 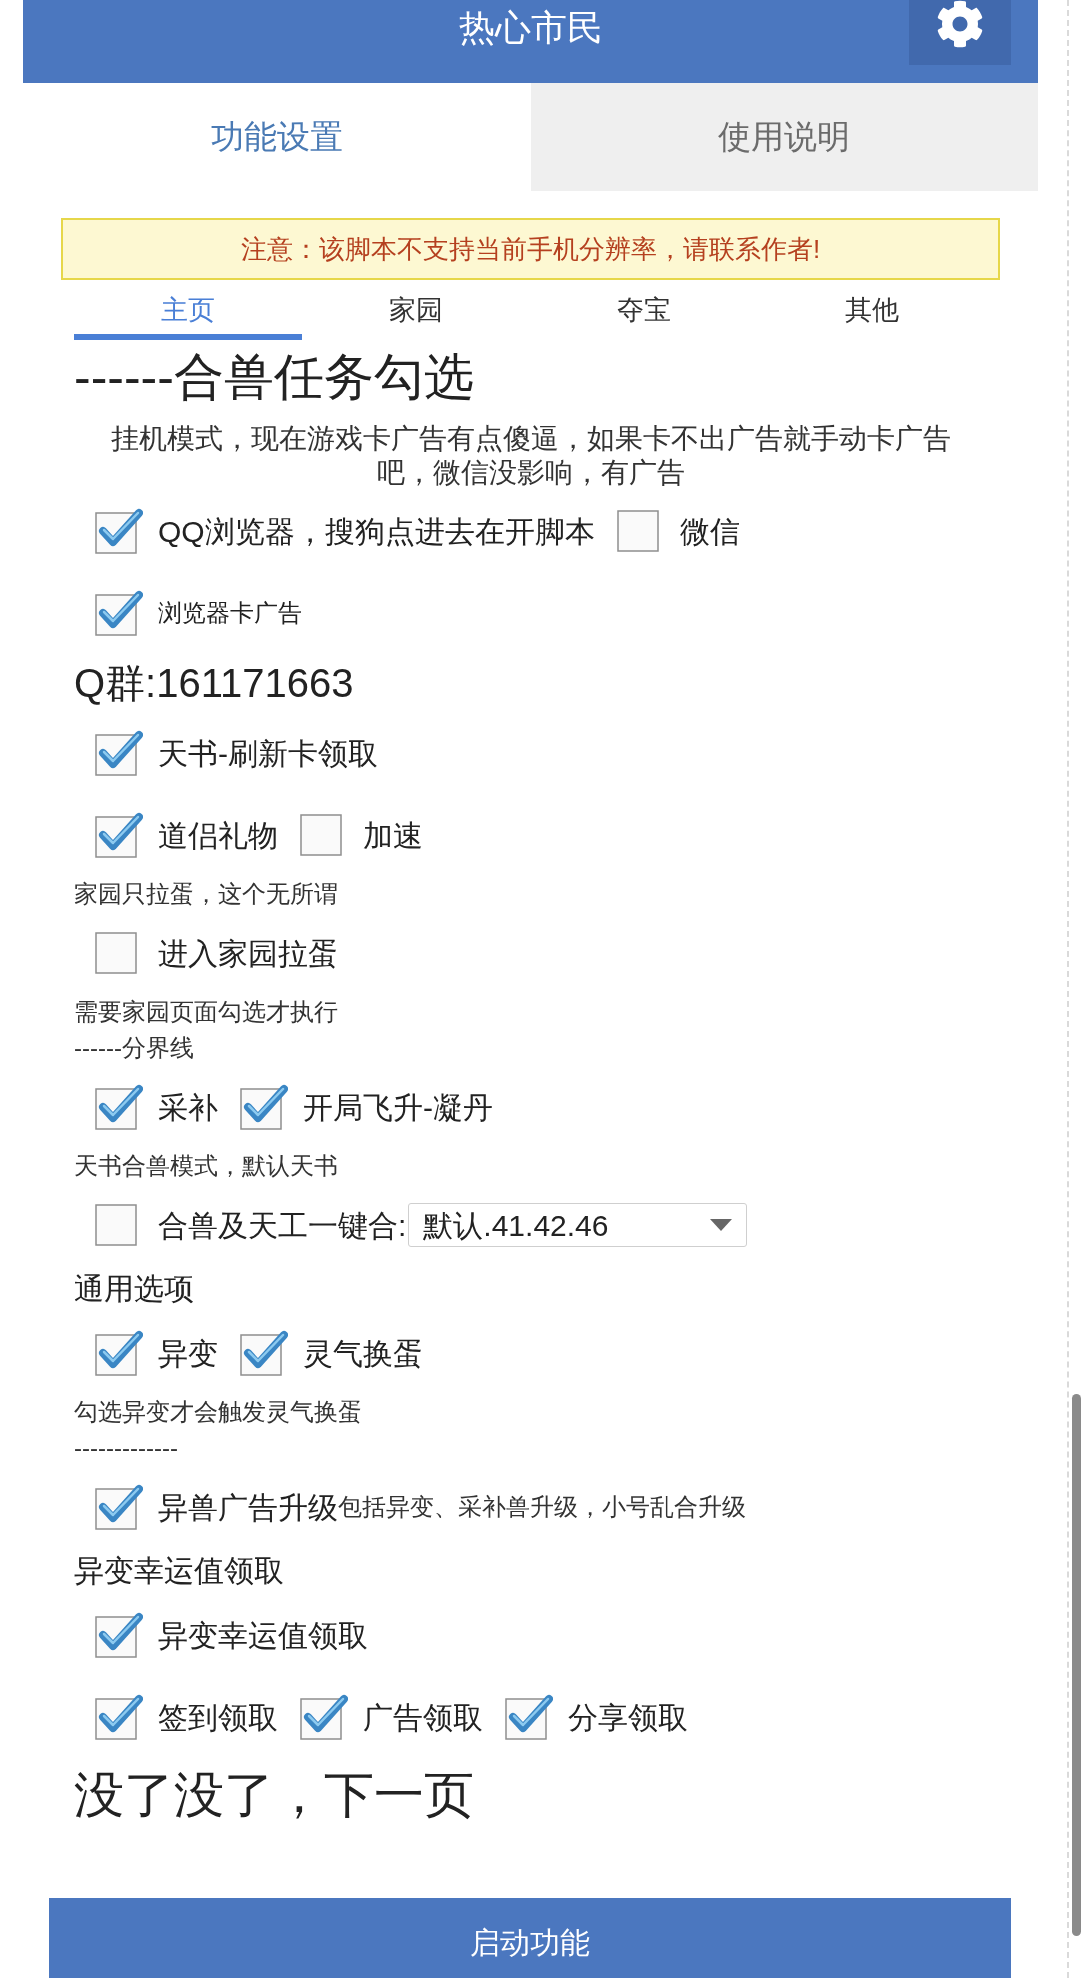 What do you see at coordinates (376, 531) in the screenshot?
I see `checkbox-label: QQ浏览器，搜狗点进去在开脚本` at bounding box center [376, 531].